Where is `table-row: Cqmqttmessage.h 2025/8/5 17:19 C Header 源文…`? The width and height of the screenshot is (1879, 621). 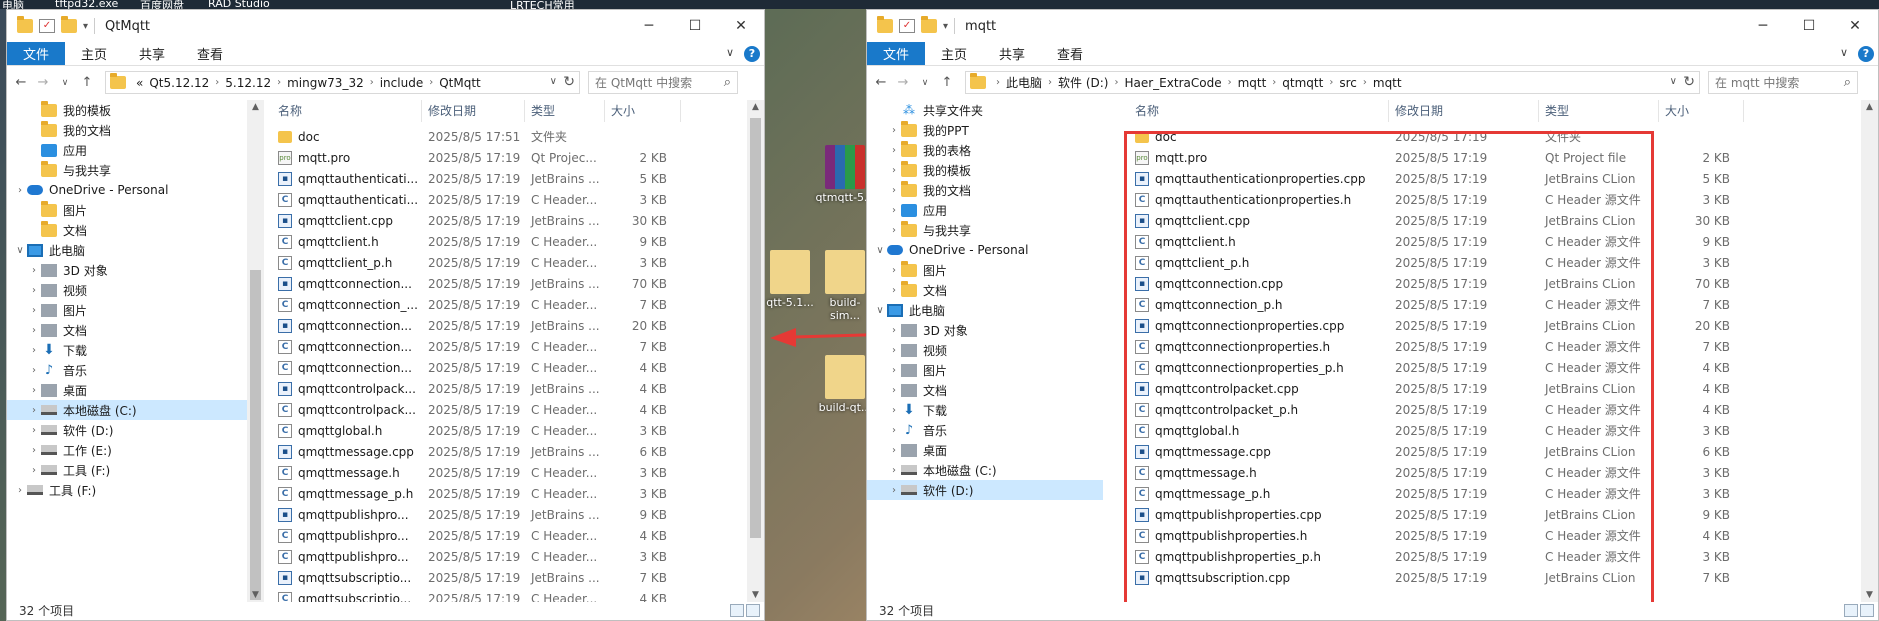 table-row: Cqmqttmessage.h 2025/8/5 17:19 C Header 源文… is located at coordinates (1494, 472).